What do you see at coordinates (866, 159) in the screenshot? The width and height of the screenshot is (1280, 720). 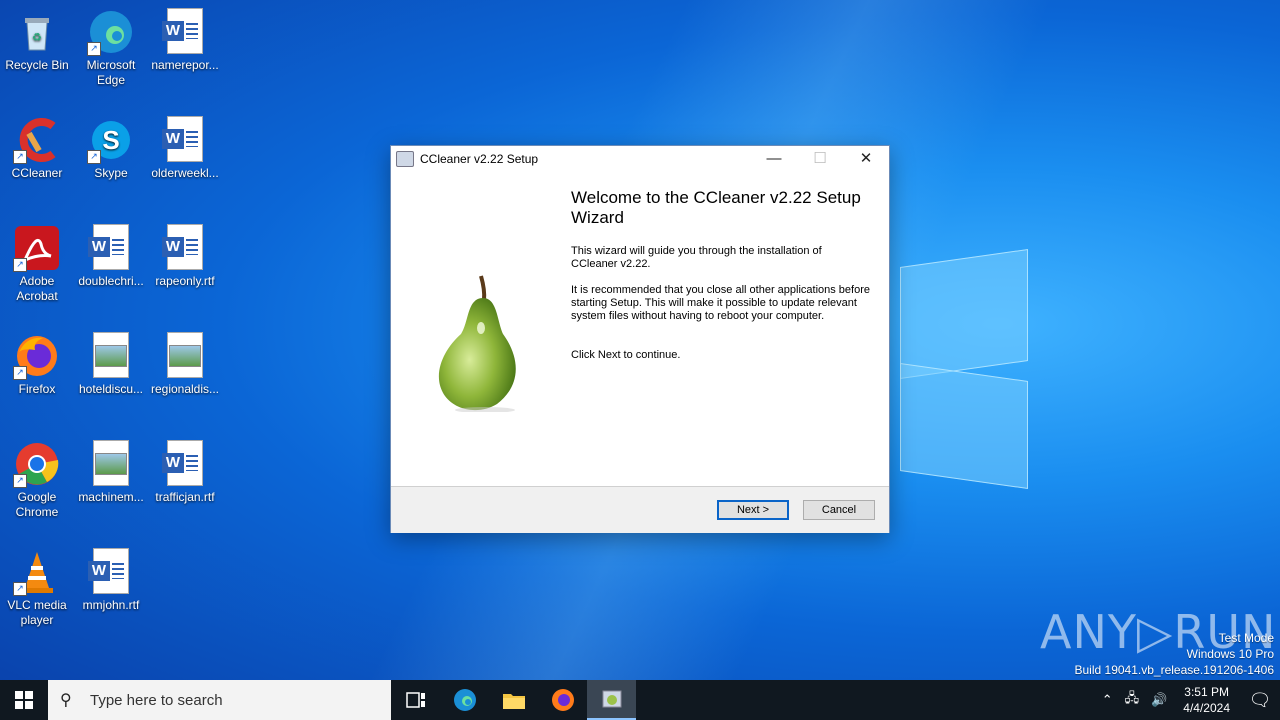 I see `close-button: ✕` at bounding box center [866, 159].